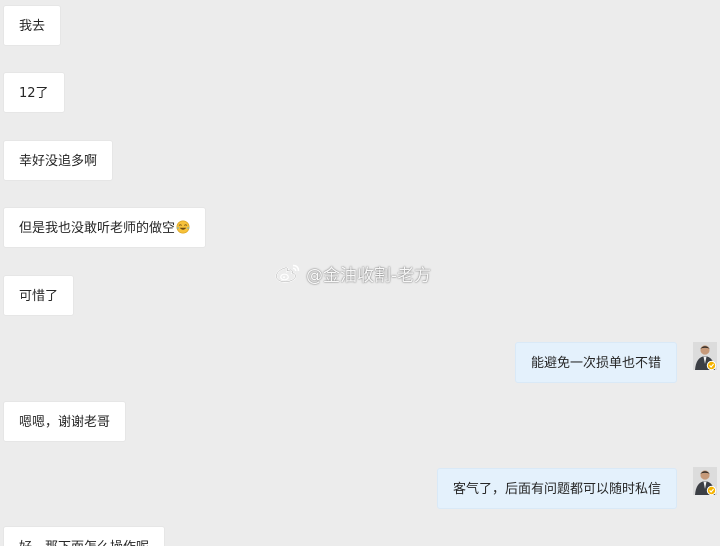 This screenshot has height=546, width=720. I want to click on watermark-text: @金油收割-老方, so click(369, 275).